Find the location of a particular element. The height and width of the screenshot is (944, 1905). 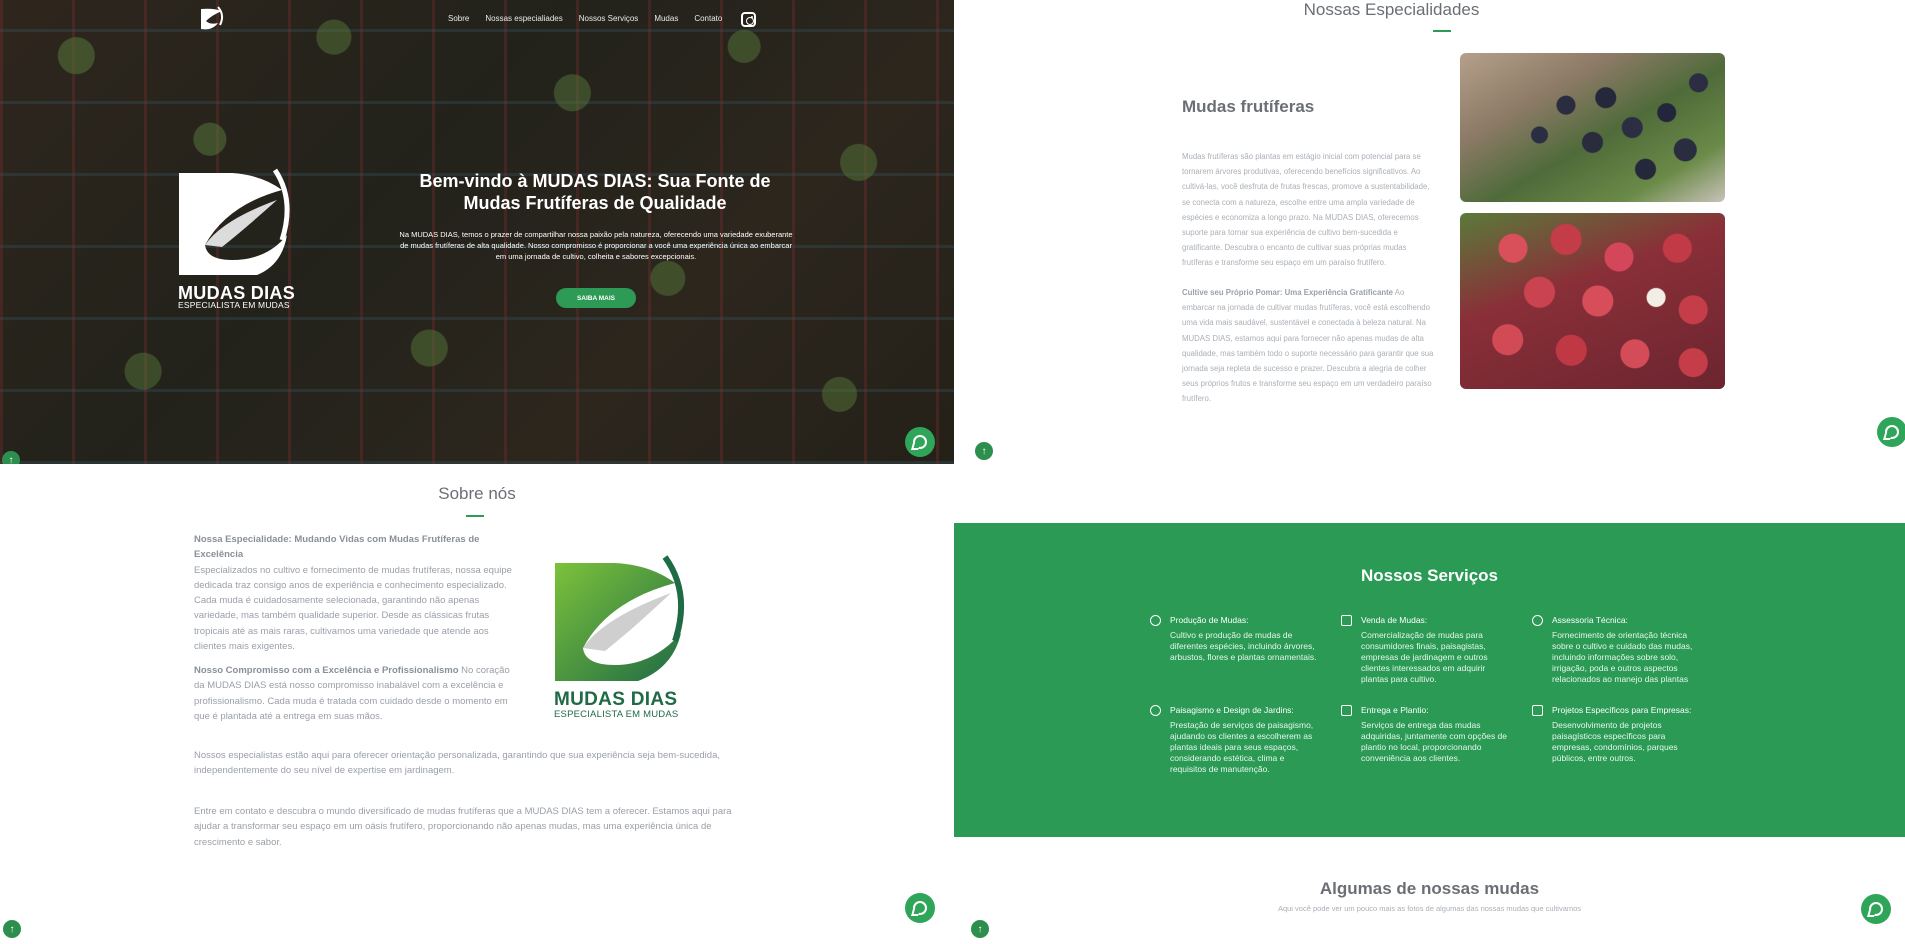

servicos-title: Nossos Serviços is located at coordinates (1429, 575).